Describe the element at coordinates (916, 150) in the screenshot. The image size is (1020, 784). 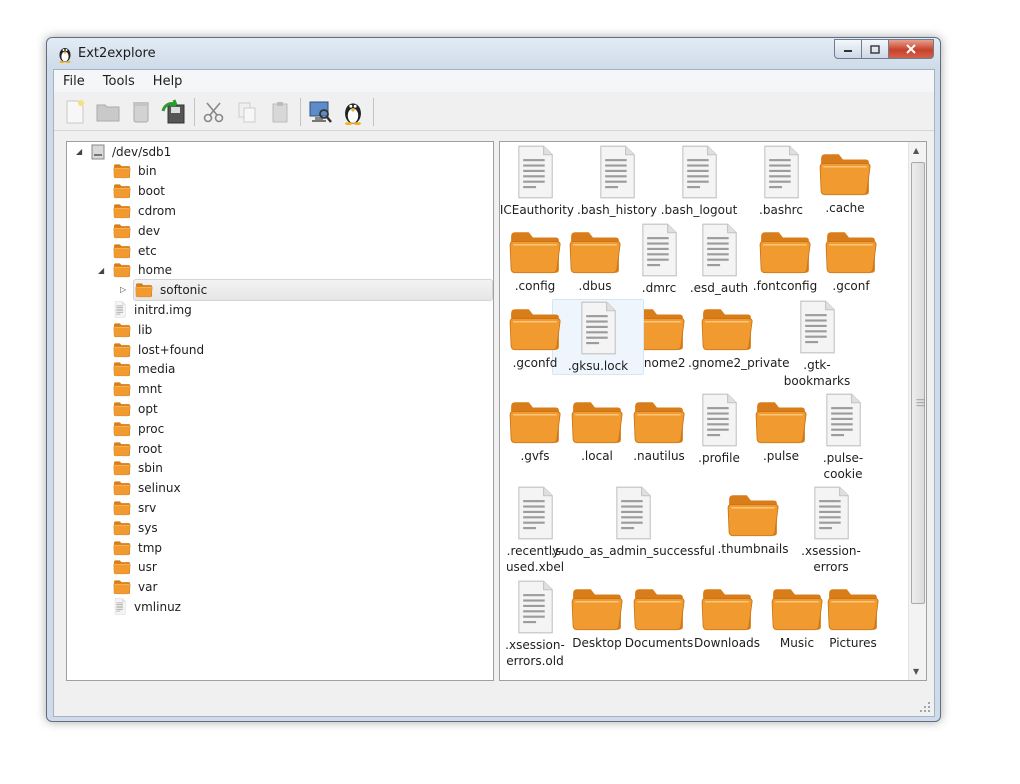
I see `scroll-up-arrow: ▲` at that location.